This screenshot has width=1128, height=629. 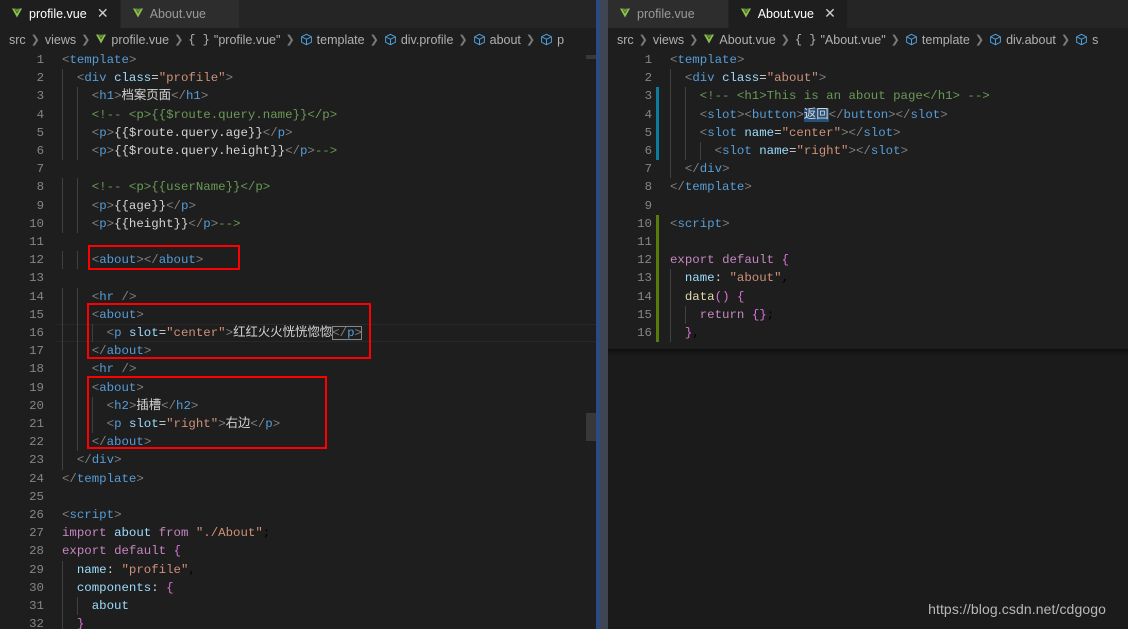 I want to click on code-line: 18 <hr />, so click(x=304, y=369).